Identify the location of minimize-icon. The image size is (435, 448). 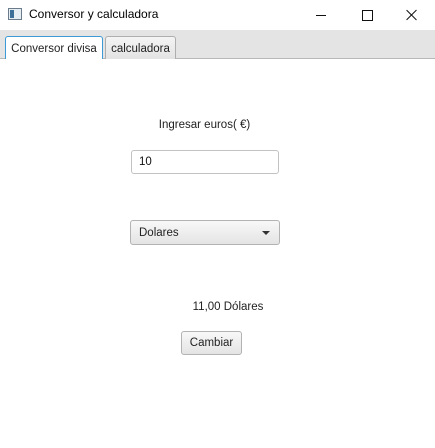
(321, 15).